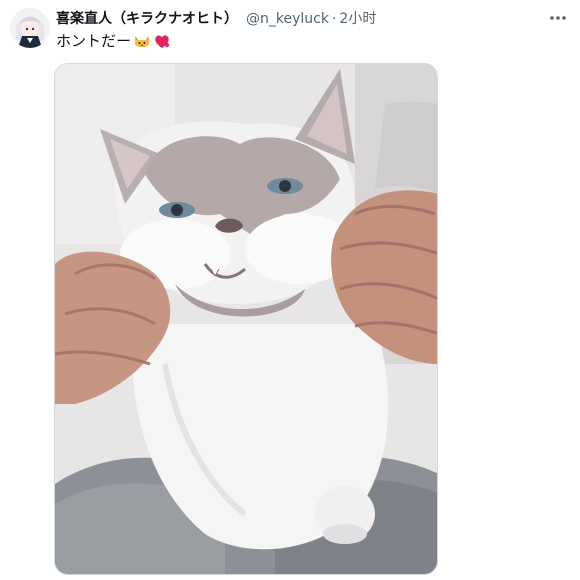 This screenshot has width=580, height=580. I want to click on user-handle: @n_keyluck, so click(287, 19).